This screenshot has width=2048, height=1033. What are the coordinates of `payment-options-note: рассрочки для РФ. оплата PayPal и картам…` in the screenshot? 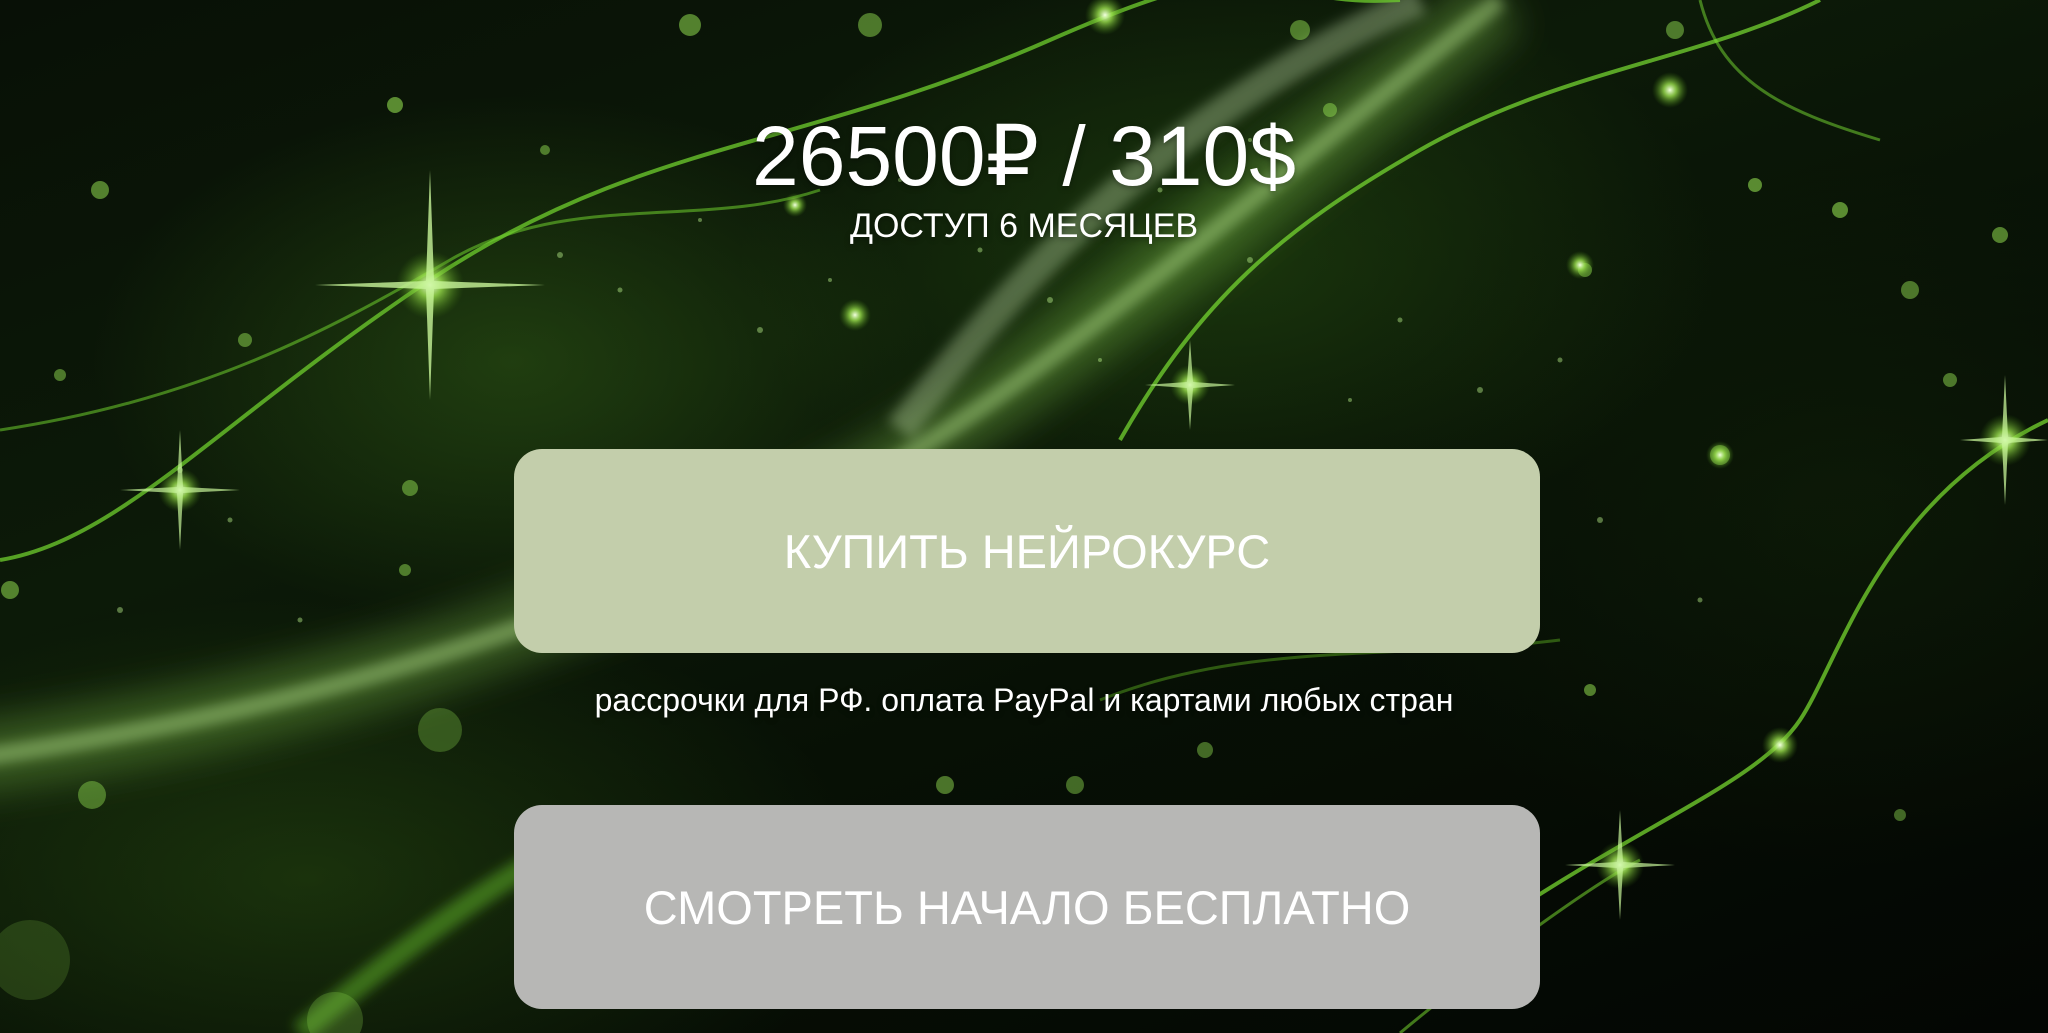 It's located at (1024, 700).